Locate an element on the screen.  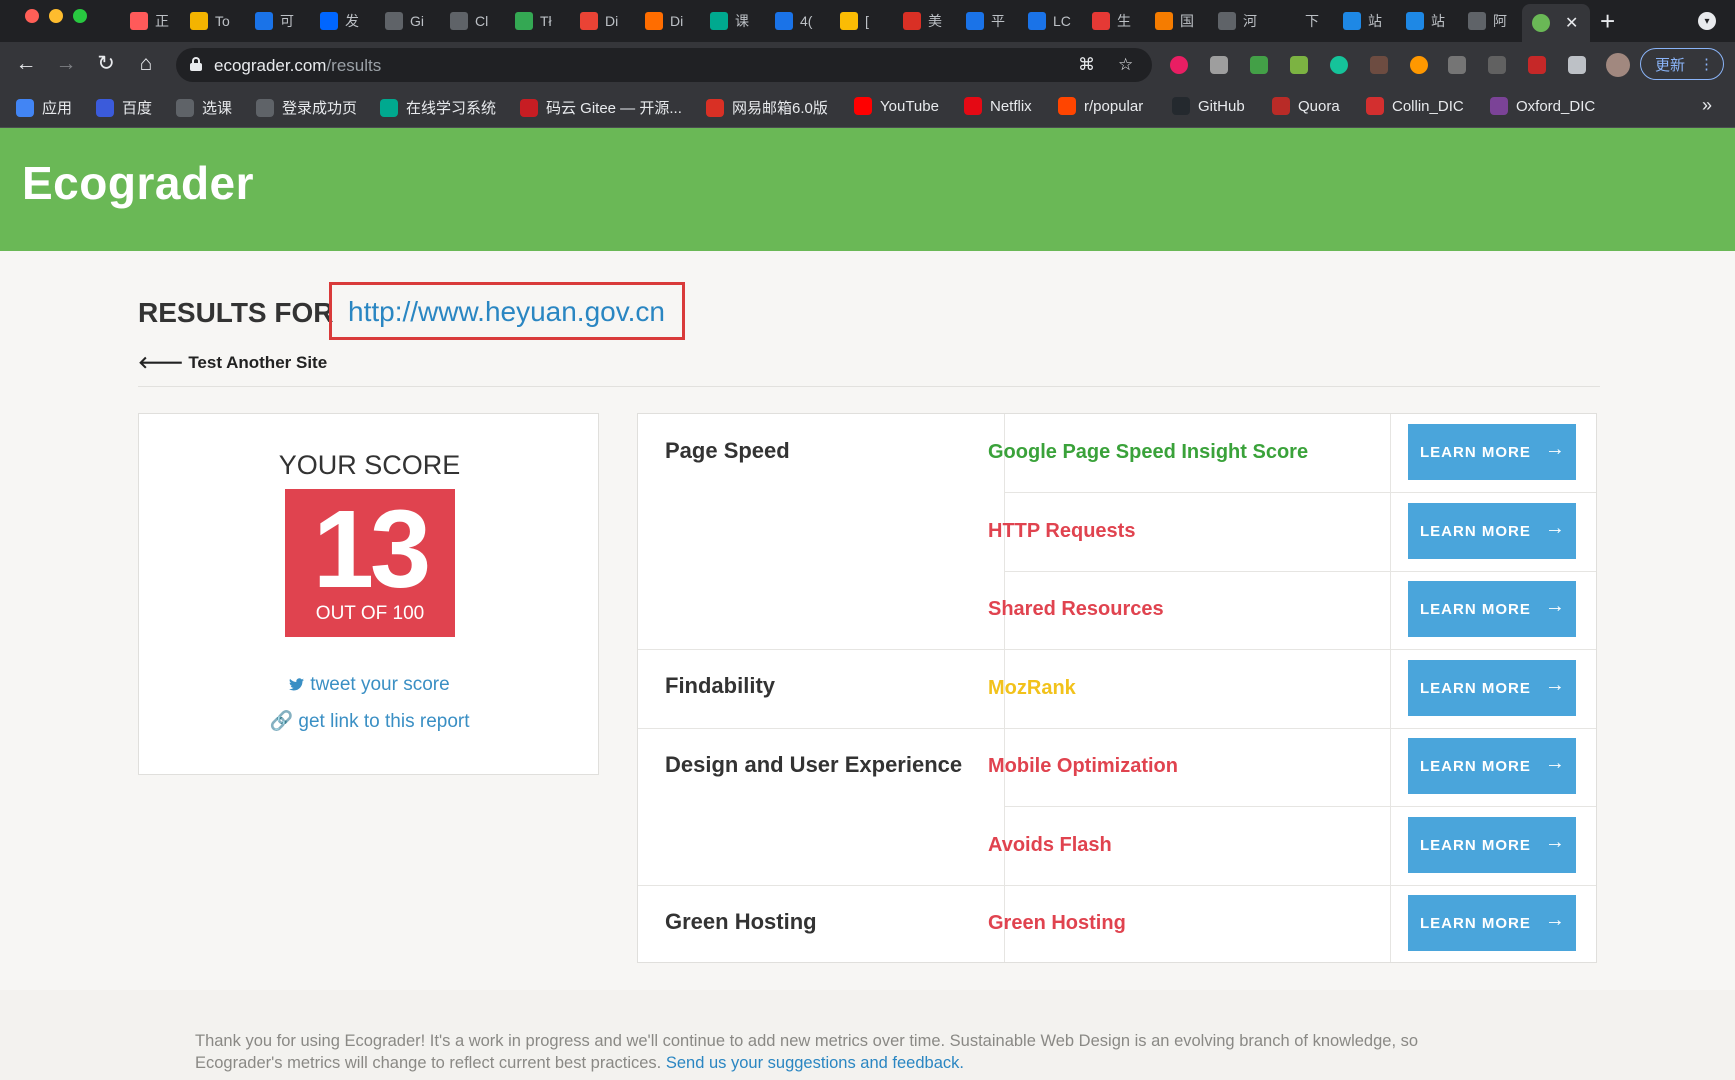
test-another-site-link: 🡐 Test Another Site is located at coordinates (232, 363).